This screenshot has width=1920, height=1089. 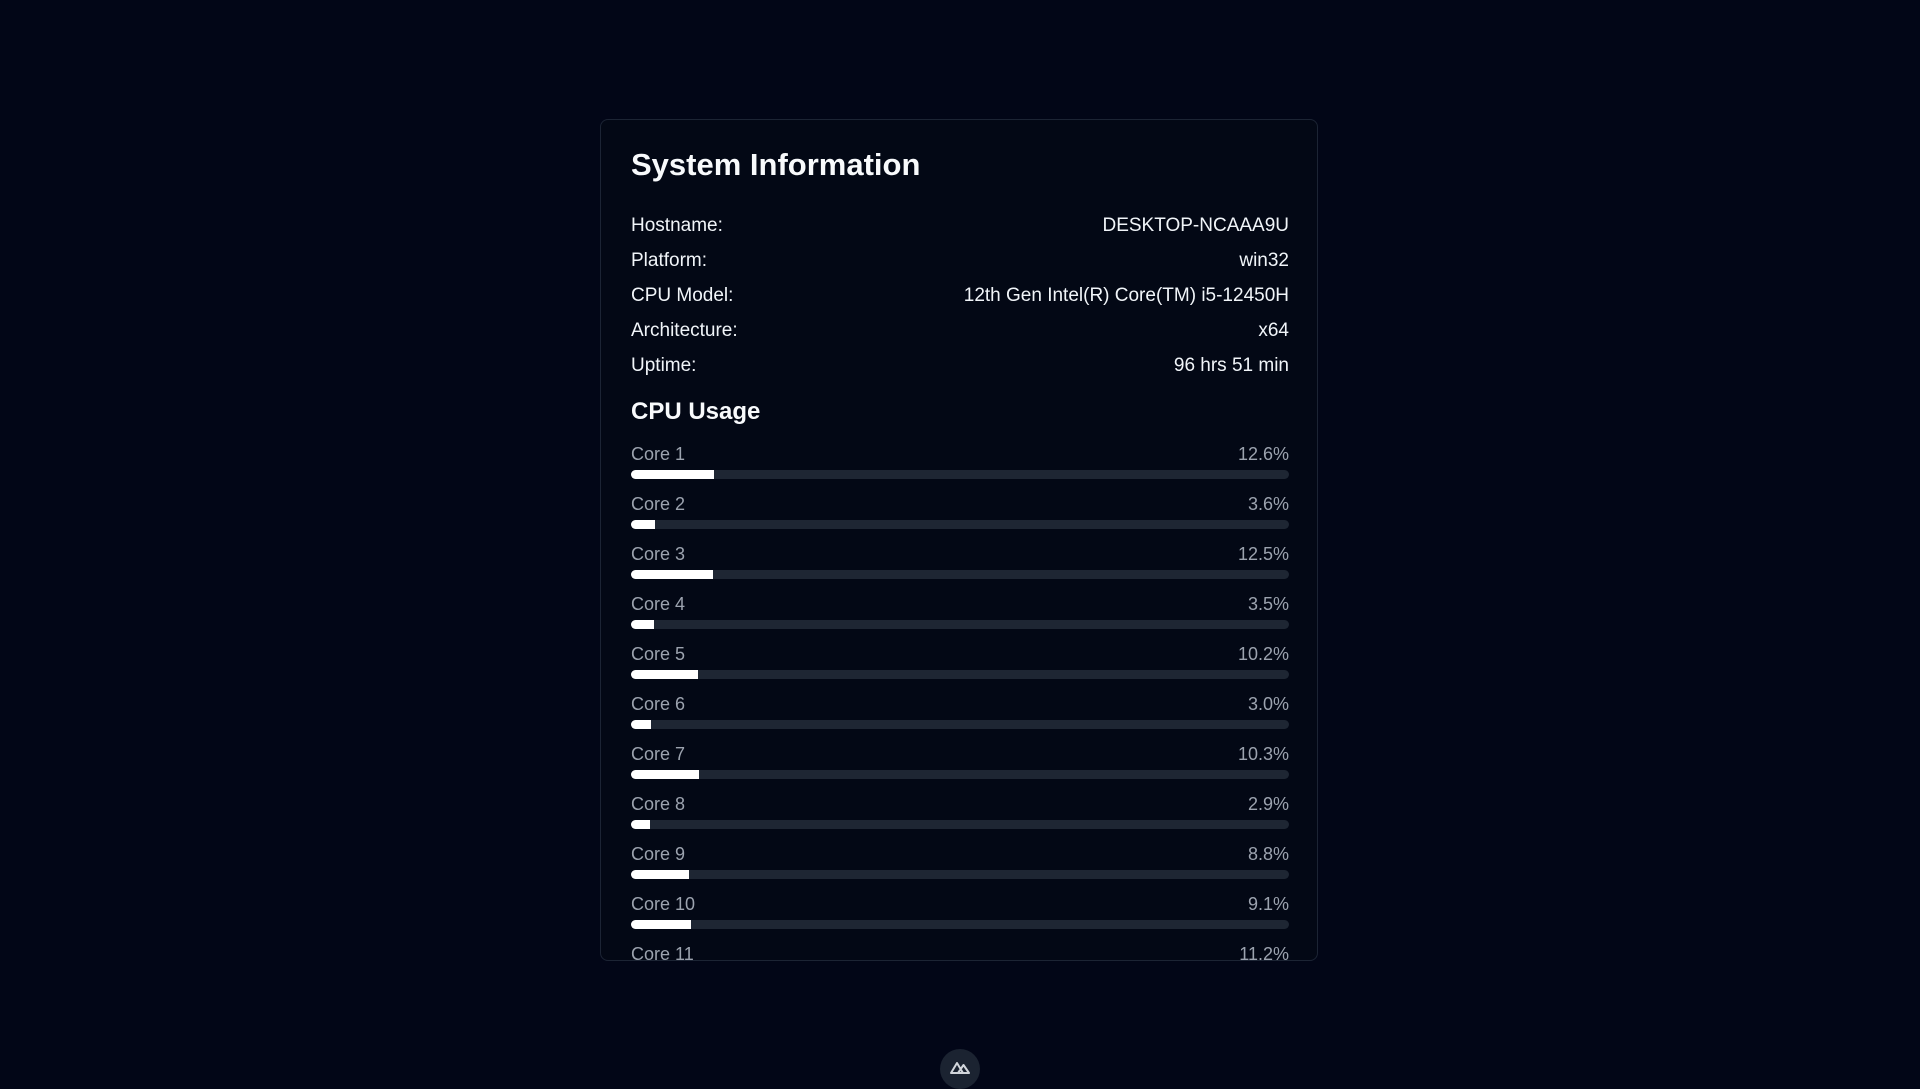 What do you see at coordinates (658, 653) in the screenshot?
I see `cpu-core-label: Core 5` at bounding box center [658, 653].